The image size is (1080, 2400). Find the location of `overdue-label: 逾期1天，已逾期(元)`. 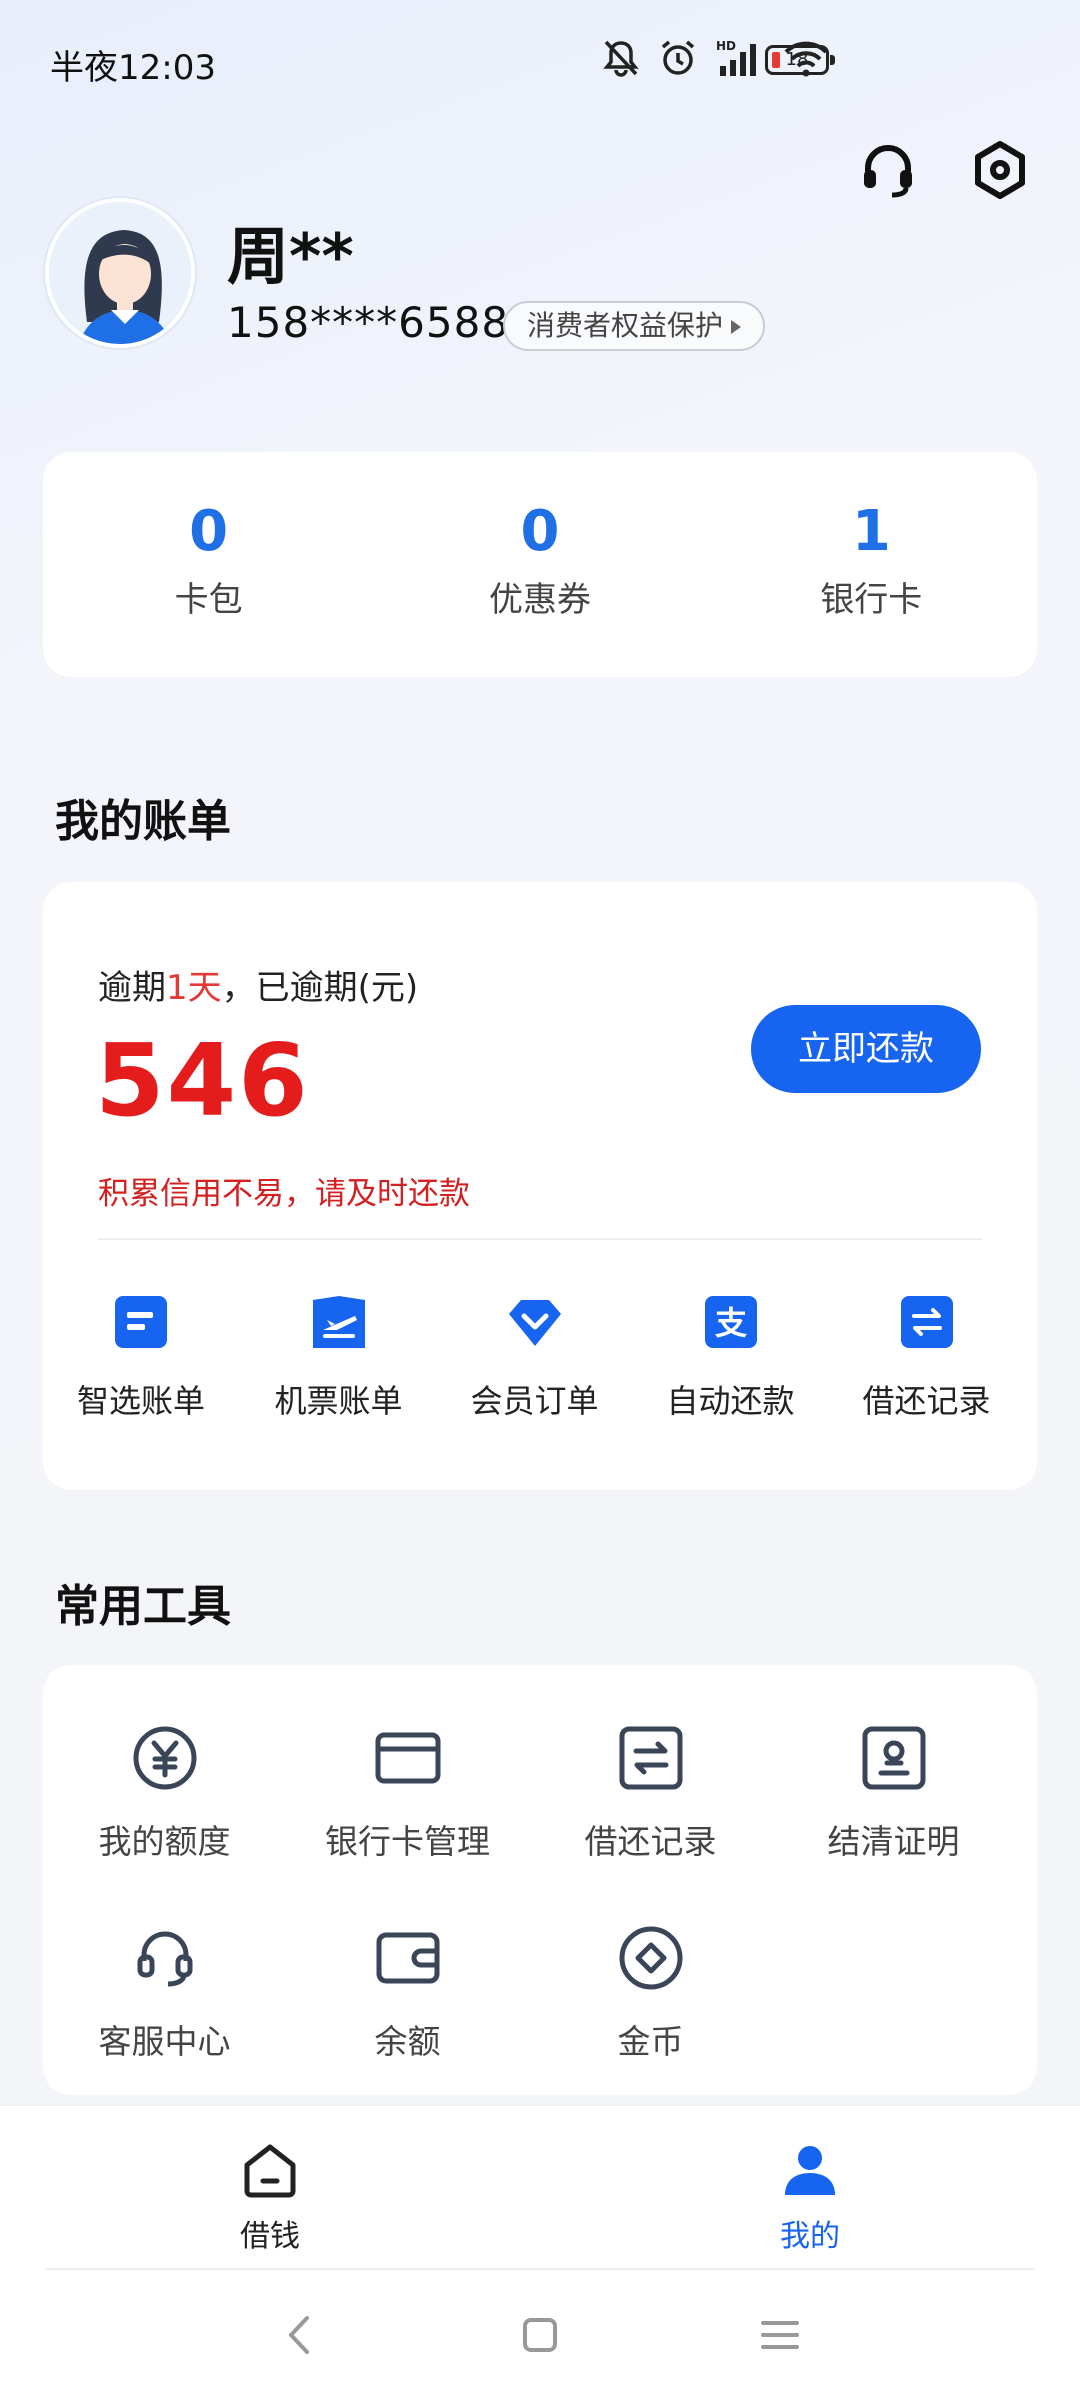

overdue-label: 逾期1天，已逾期(元) is located at coordinates (258, 984).